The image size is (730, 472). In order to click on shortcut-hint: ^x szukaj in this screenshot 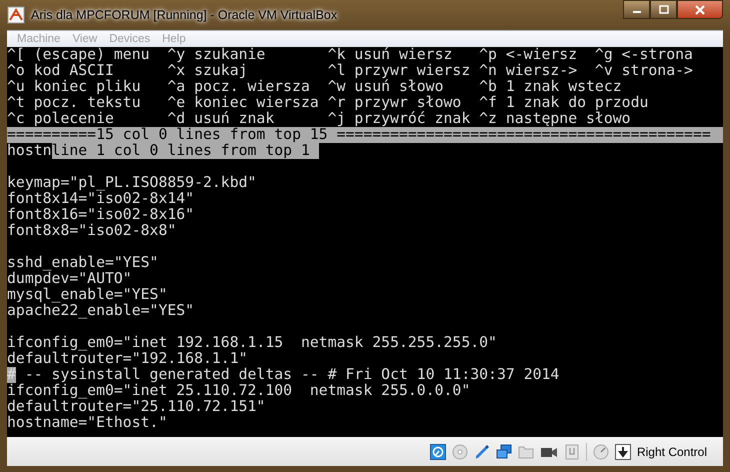, I will do `click(208, 71)`.